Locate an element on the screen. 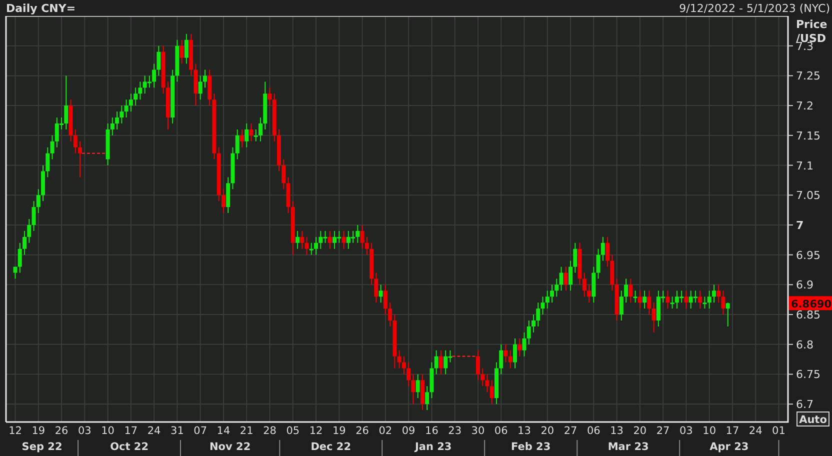 Image resolution: width=832 pixels, height=456 pixels. chart-title: Daily CNY= is located at coordinates (41, 8).